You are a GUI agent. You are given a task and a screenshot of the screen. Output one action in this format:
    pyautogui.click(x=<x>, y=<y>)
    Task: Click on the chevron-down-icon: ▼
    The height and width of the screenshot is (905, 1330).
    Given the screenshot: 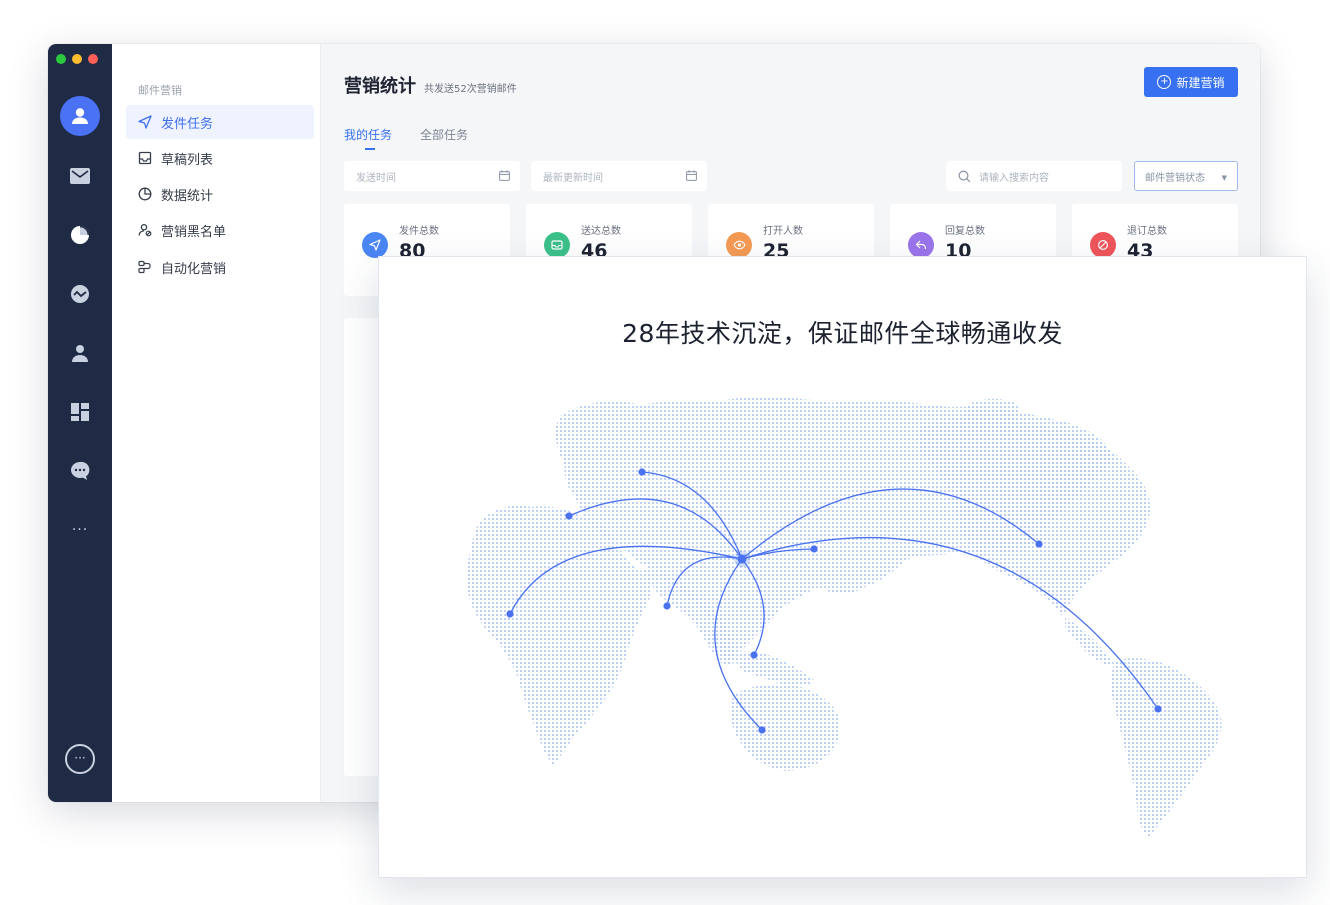 What is the action you would take?
    pyautogui.click(x=1224, y=178)
    